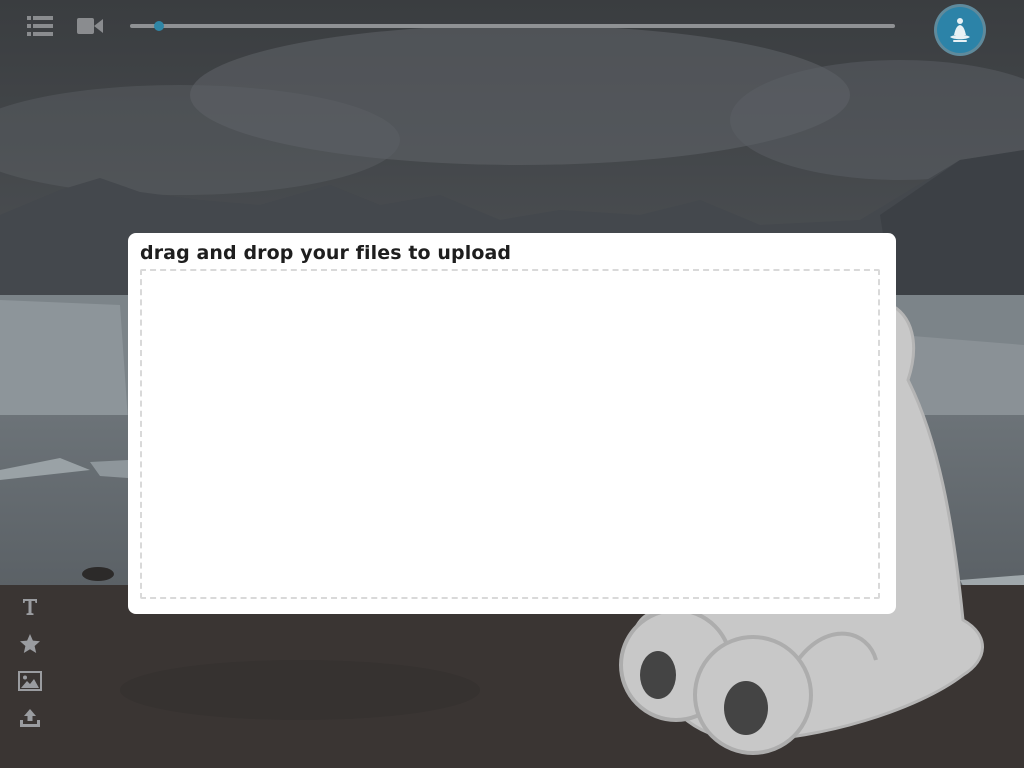 This screenshot has height=768, width=1024. I want to click on user-avatar, so click(960, 30).